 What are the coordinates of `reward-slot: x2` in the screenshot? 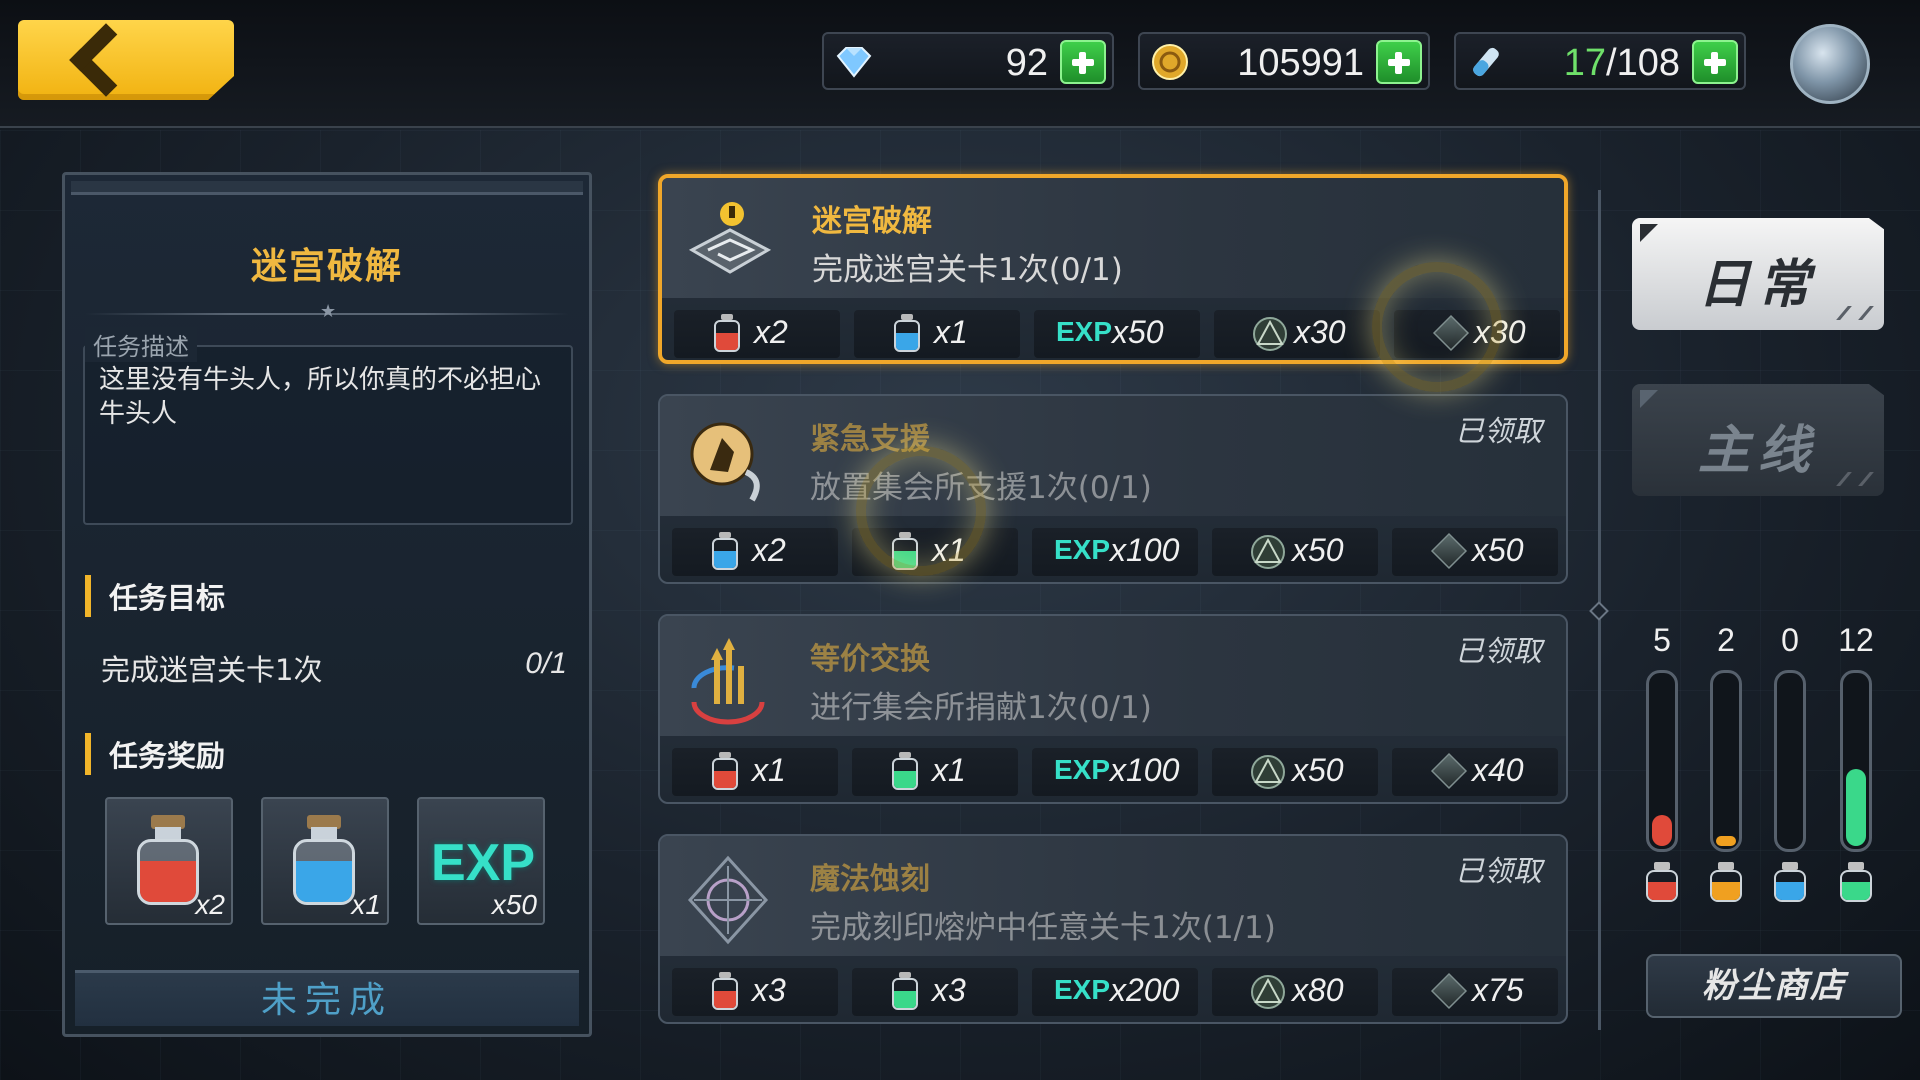 It's located at (755, 552).